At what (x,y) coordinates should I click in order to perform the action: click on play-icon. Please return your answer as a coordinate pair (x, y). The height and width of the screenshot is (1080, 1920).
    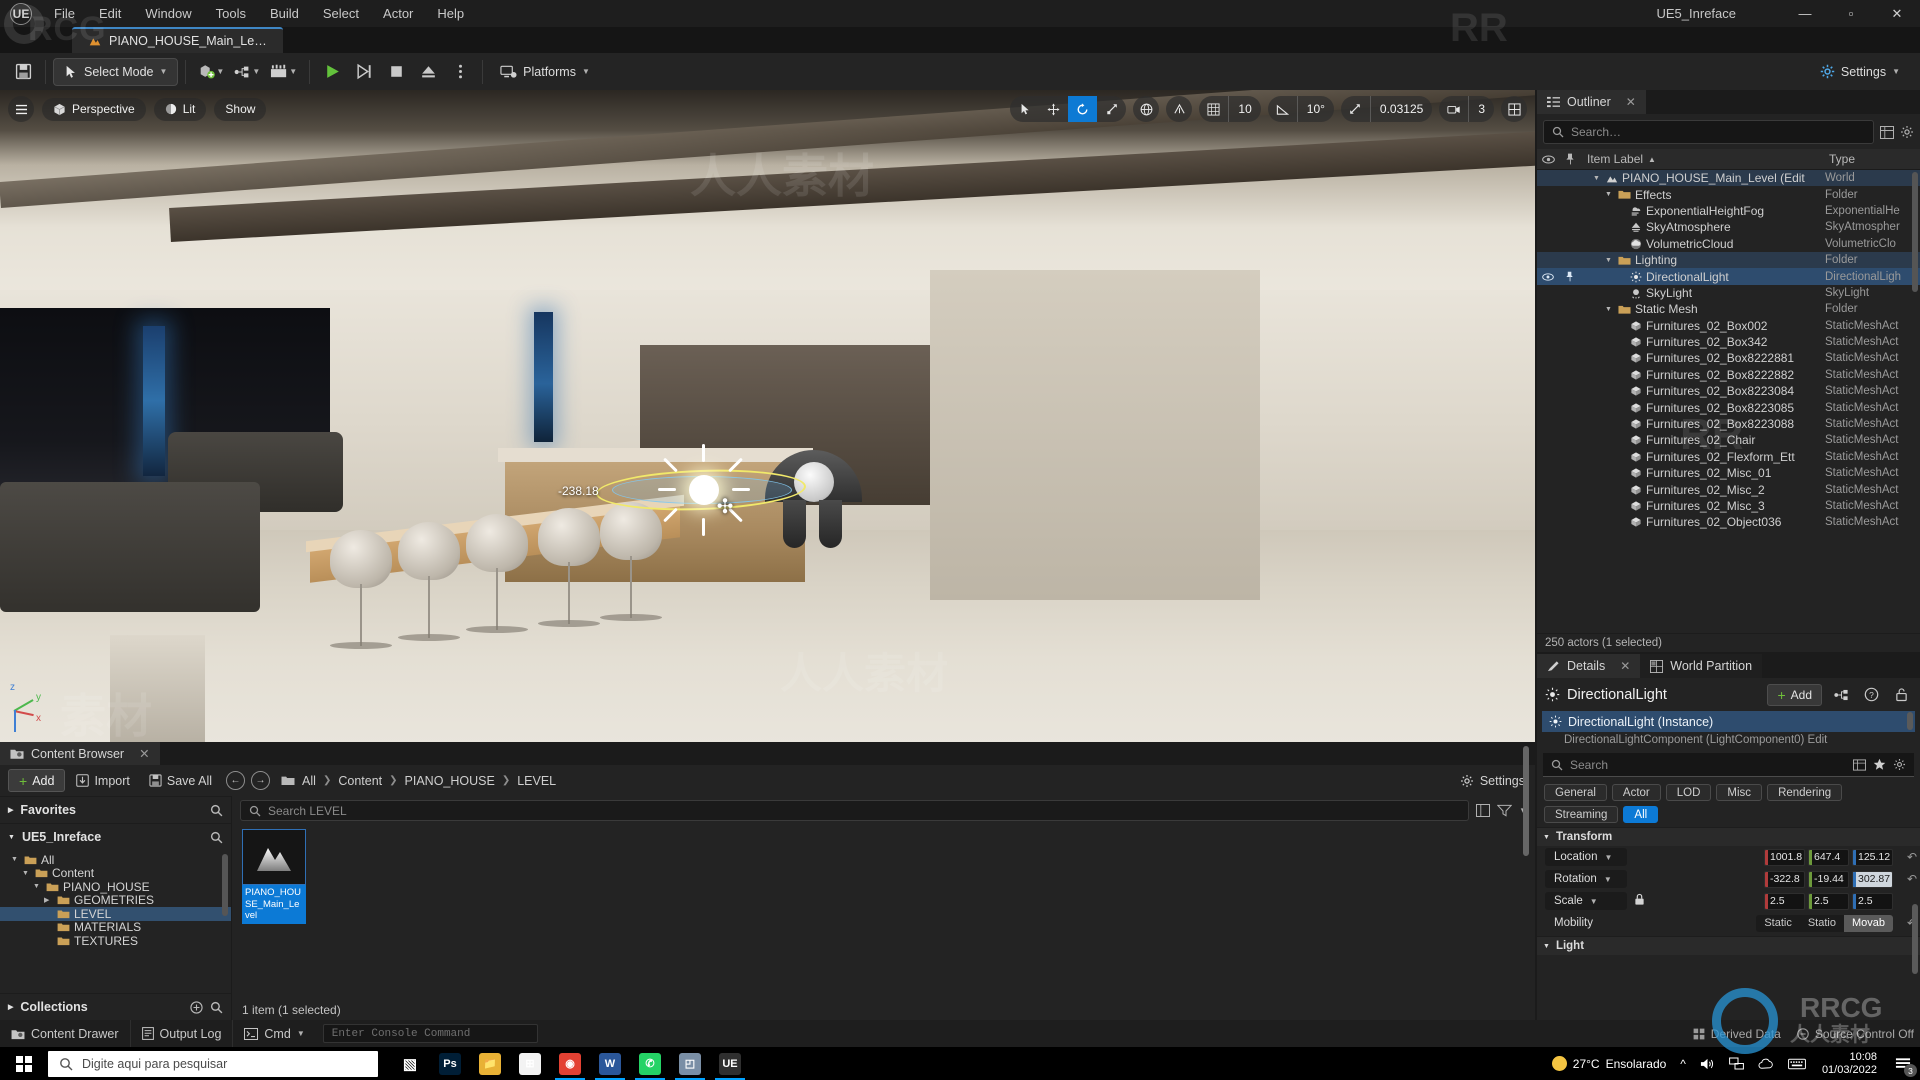
    Looking at the image, I should click on (332, 72).